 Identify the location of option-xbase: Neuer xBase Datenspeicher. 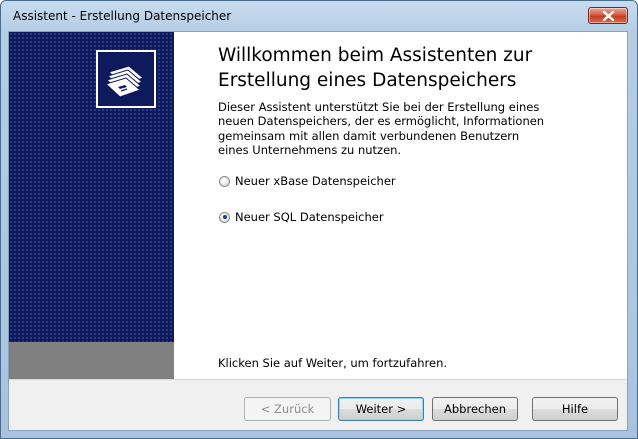
(307, 181).